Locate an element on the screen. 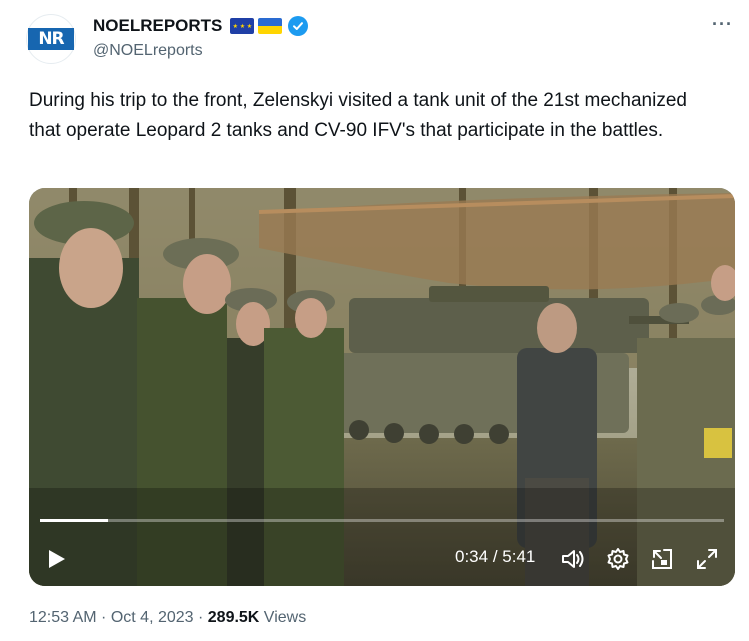 The height and width of the screenshot is (641, 749). avatar: NR is located at coordinates (51, 39).